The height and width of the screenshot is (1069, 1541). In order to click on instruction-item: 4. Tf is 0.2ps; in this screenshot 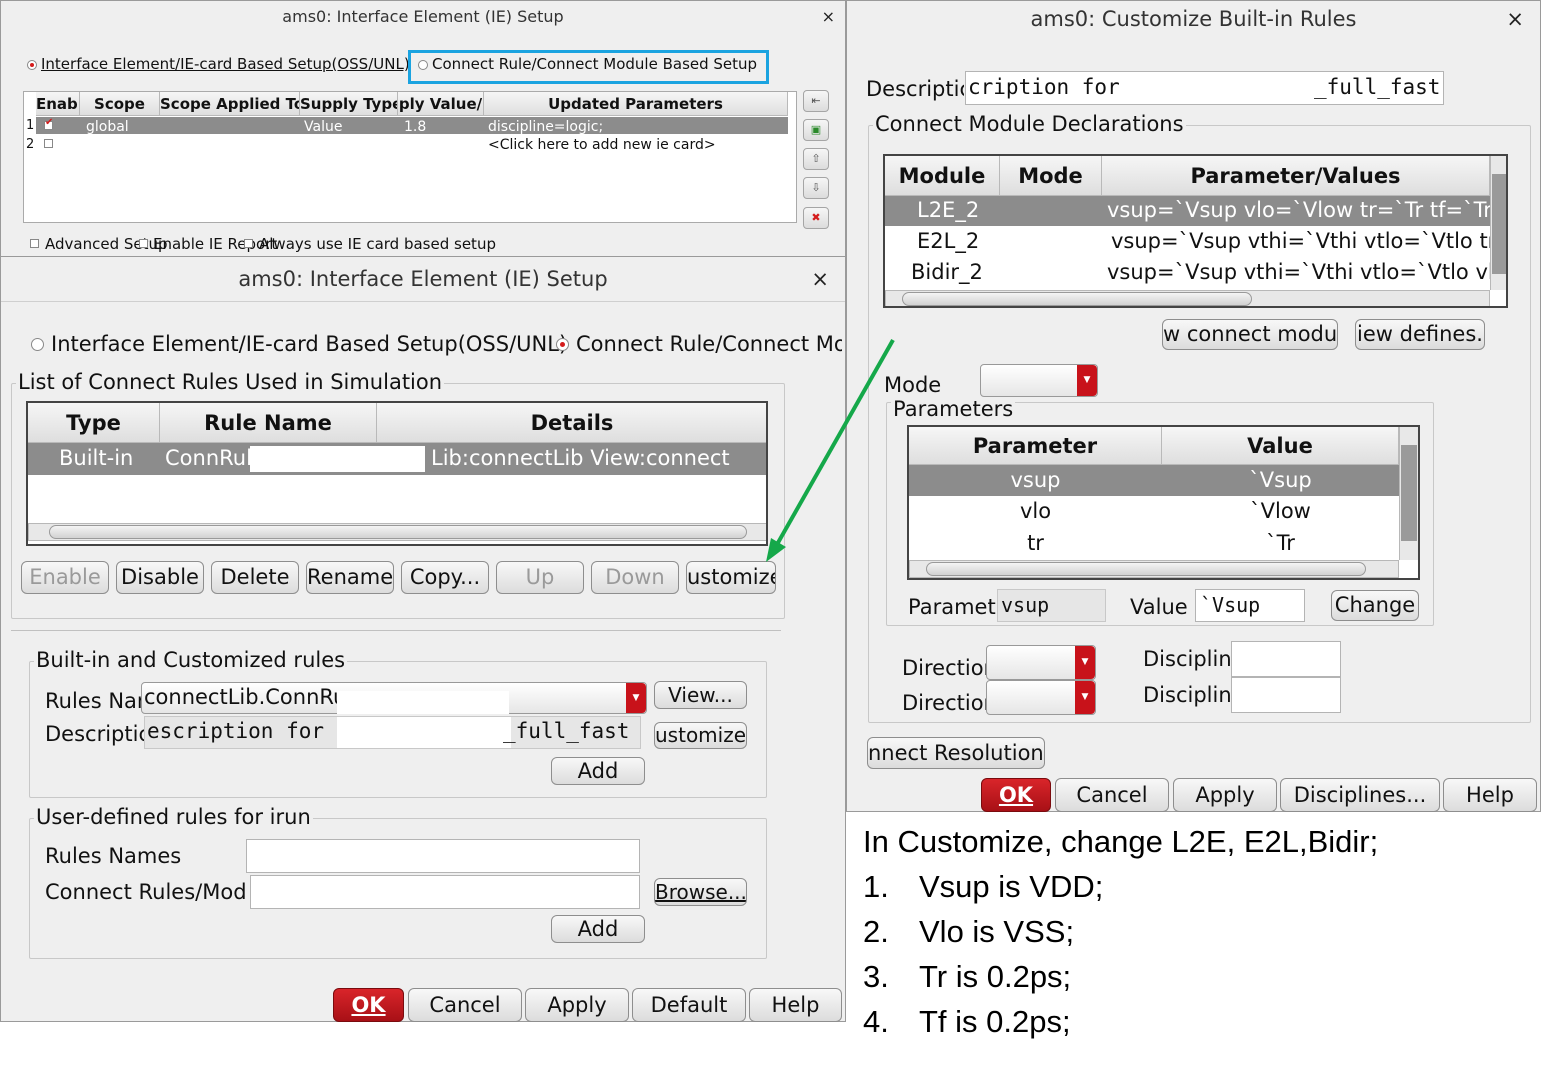, I will do `click(967, 1022)`.